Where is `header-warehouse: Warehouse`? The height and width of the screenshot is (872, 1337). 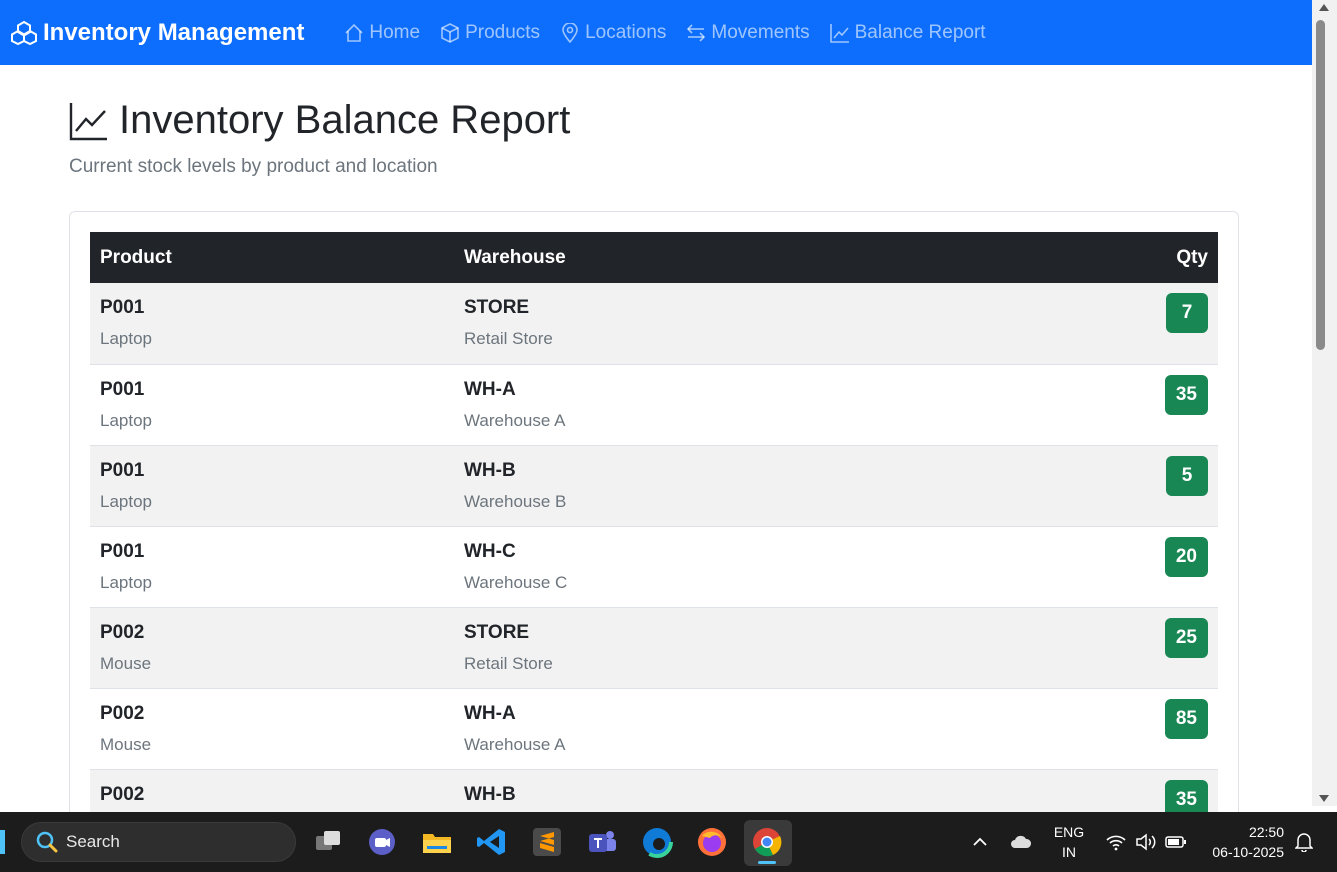 header-warehouse: Warehouse is located at coordinates (515, 257).